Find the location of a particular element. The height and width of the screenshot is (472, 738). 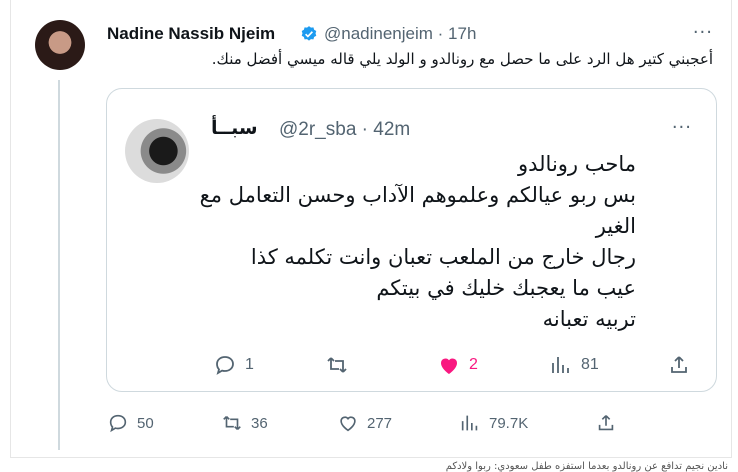

heart-filled-icon is located at coordinates (449, 366).